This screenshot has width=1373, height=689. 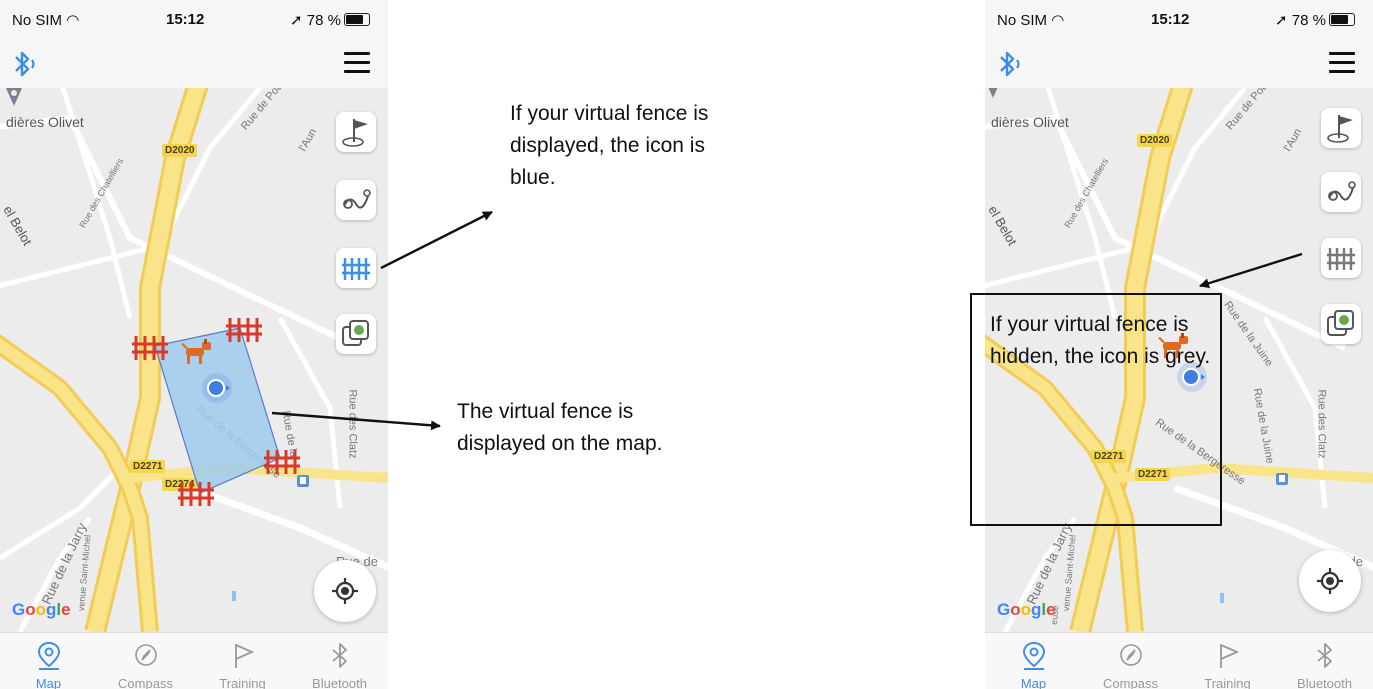 What do you see at coordinates (1030, 122) in the screenshot?
I see `map-label: dières Olivet` at bounding box center [1030, 122].